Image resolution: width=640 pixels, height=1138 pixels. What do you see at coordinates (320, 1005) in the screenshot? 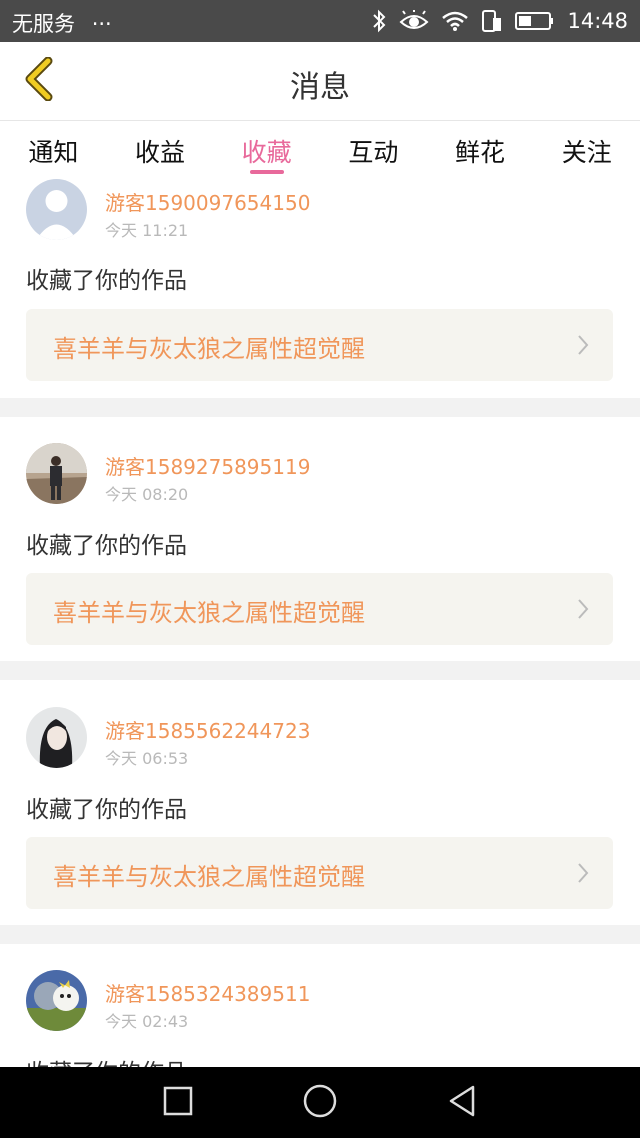
I see `message-card: 游客1585324389511 今天 02:43 收藏了你的作品` at bounding box center [320, 1005].